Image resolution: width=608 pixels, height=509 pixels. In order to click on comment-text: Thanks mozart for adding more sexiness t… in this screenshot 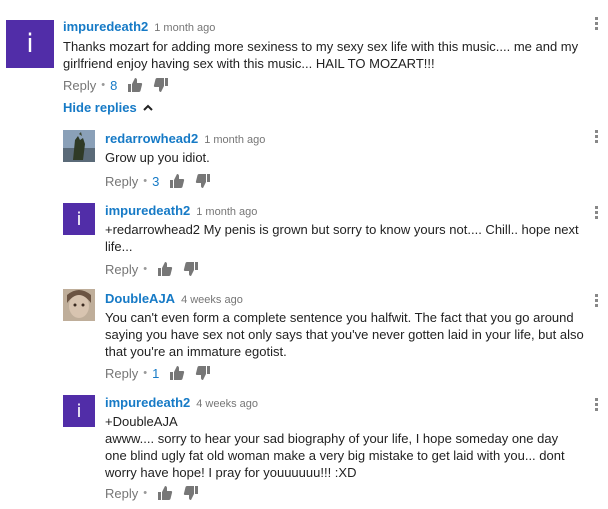, I will do `click(321, 55)`.